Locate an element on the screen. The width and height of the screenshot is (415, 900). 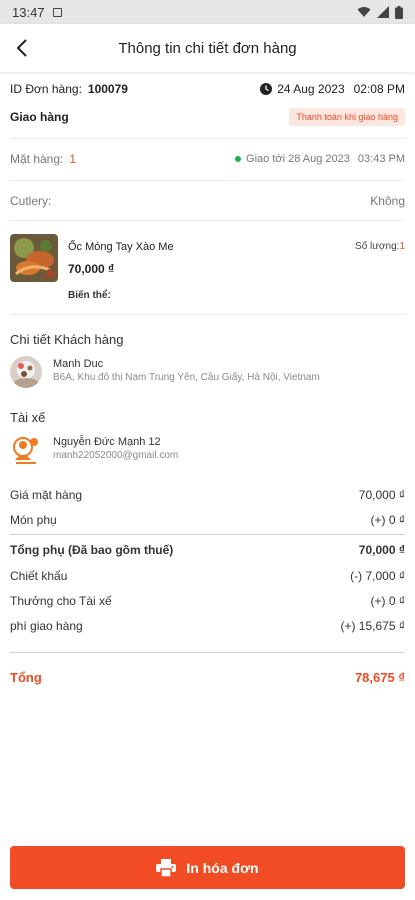
items-label: Mặt hàng: is located at coordinates (37, 159).